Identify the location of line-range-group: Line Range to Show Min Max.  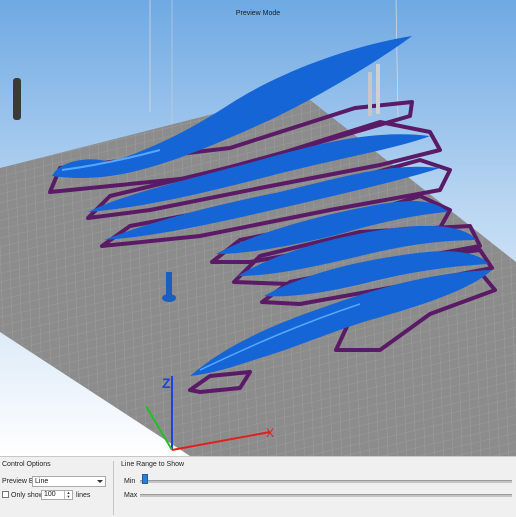
(317, 487).